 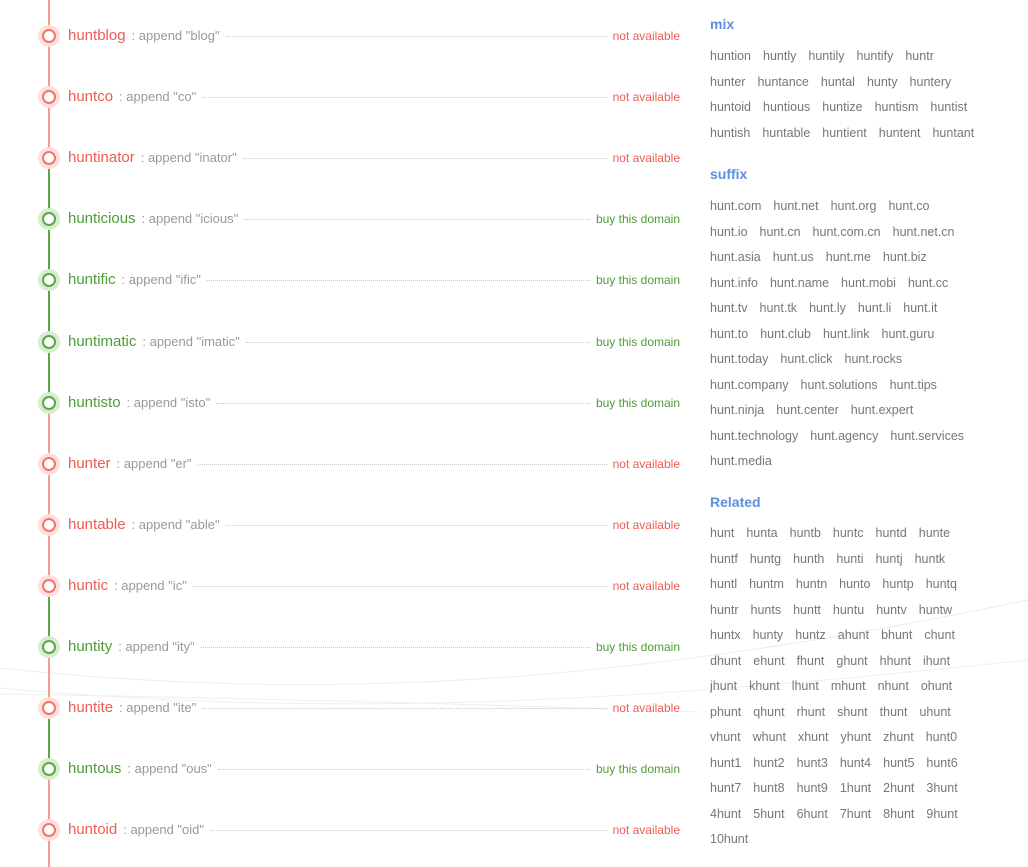 What do you see at coordinates (735, 258) in the screenshot?
I see `suggestion-link: hunt.asia` at bounding box center [735, 258].